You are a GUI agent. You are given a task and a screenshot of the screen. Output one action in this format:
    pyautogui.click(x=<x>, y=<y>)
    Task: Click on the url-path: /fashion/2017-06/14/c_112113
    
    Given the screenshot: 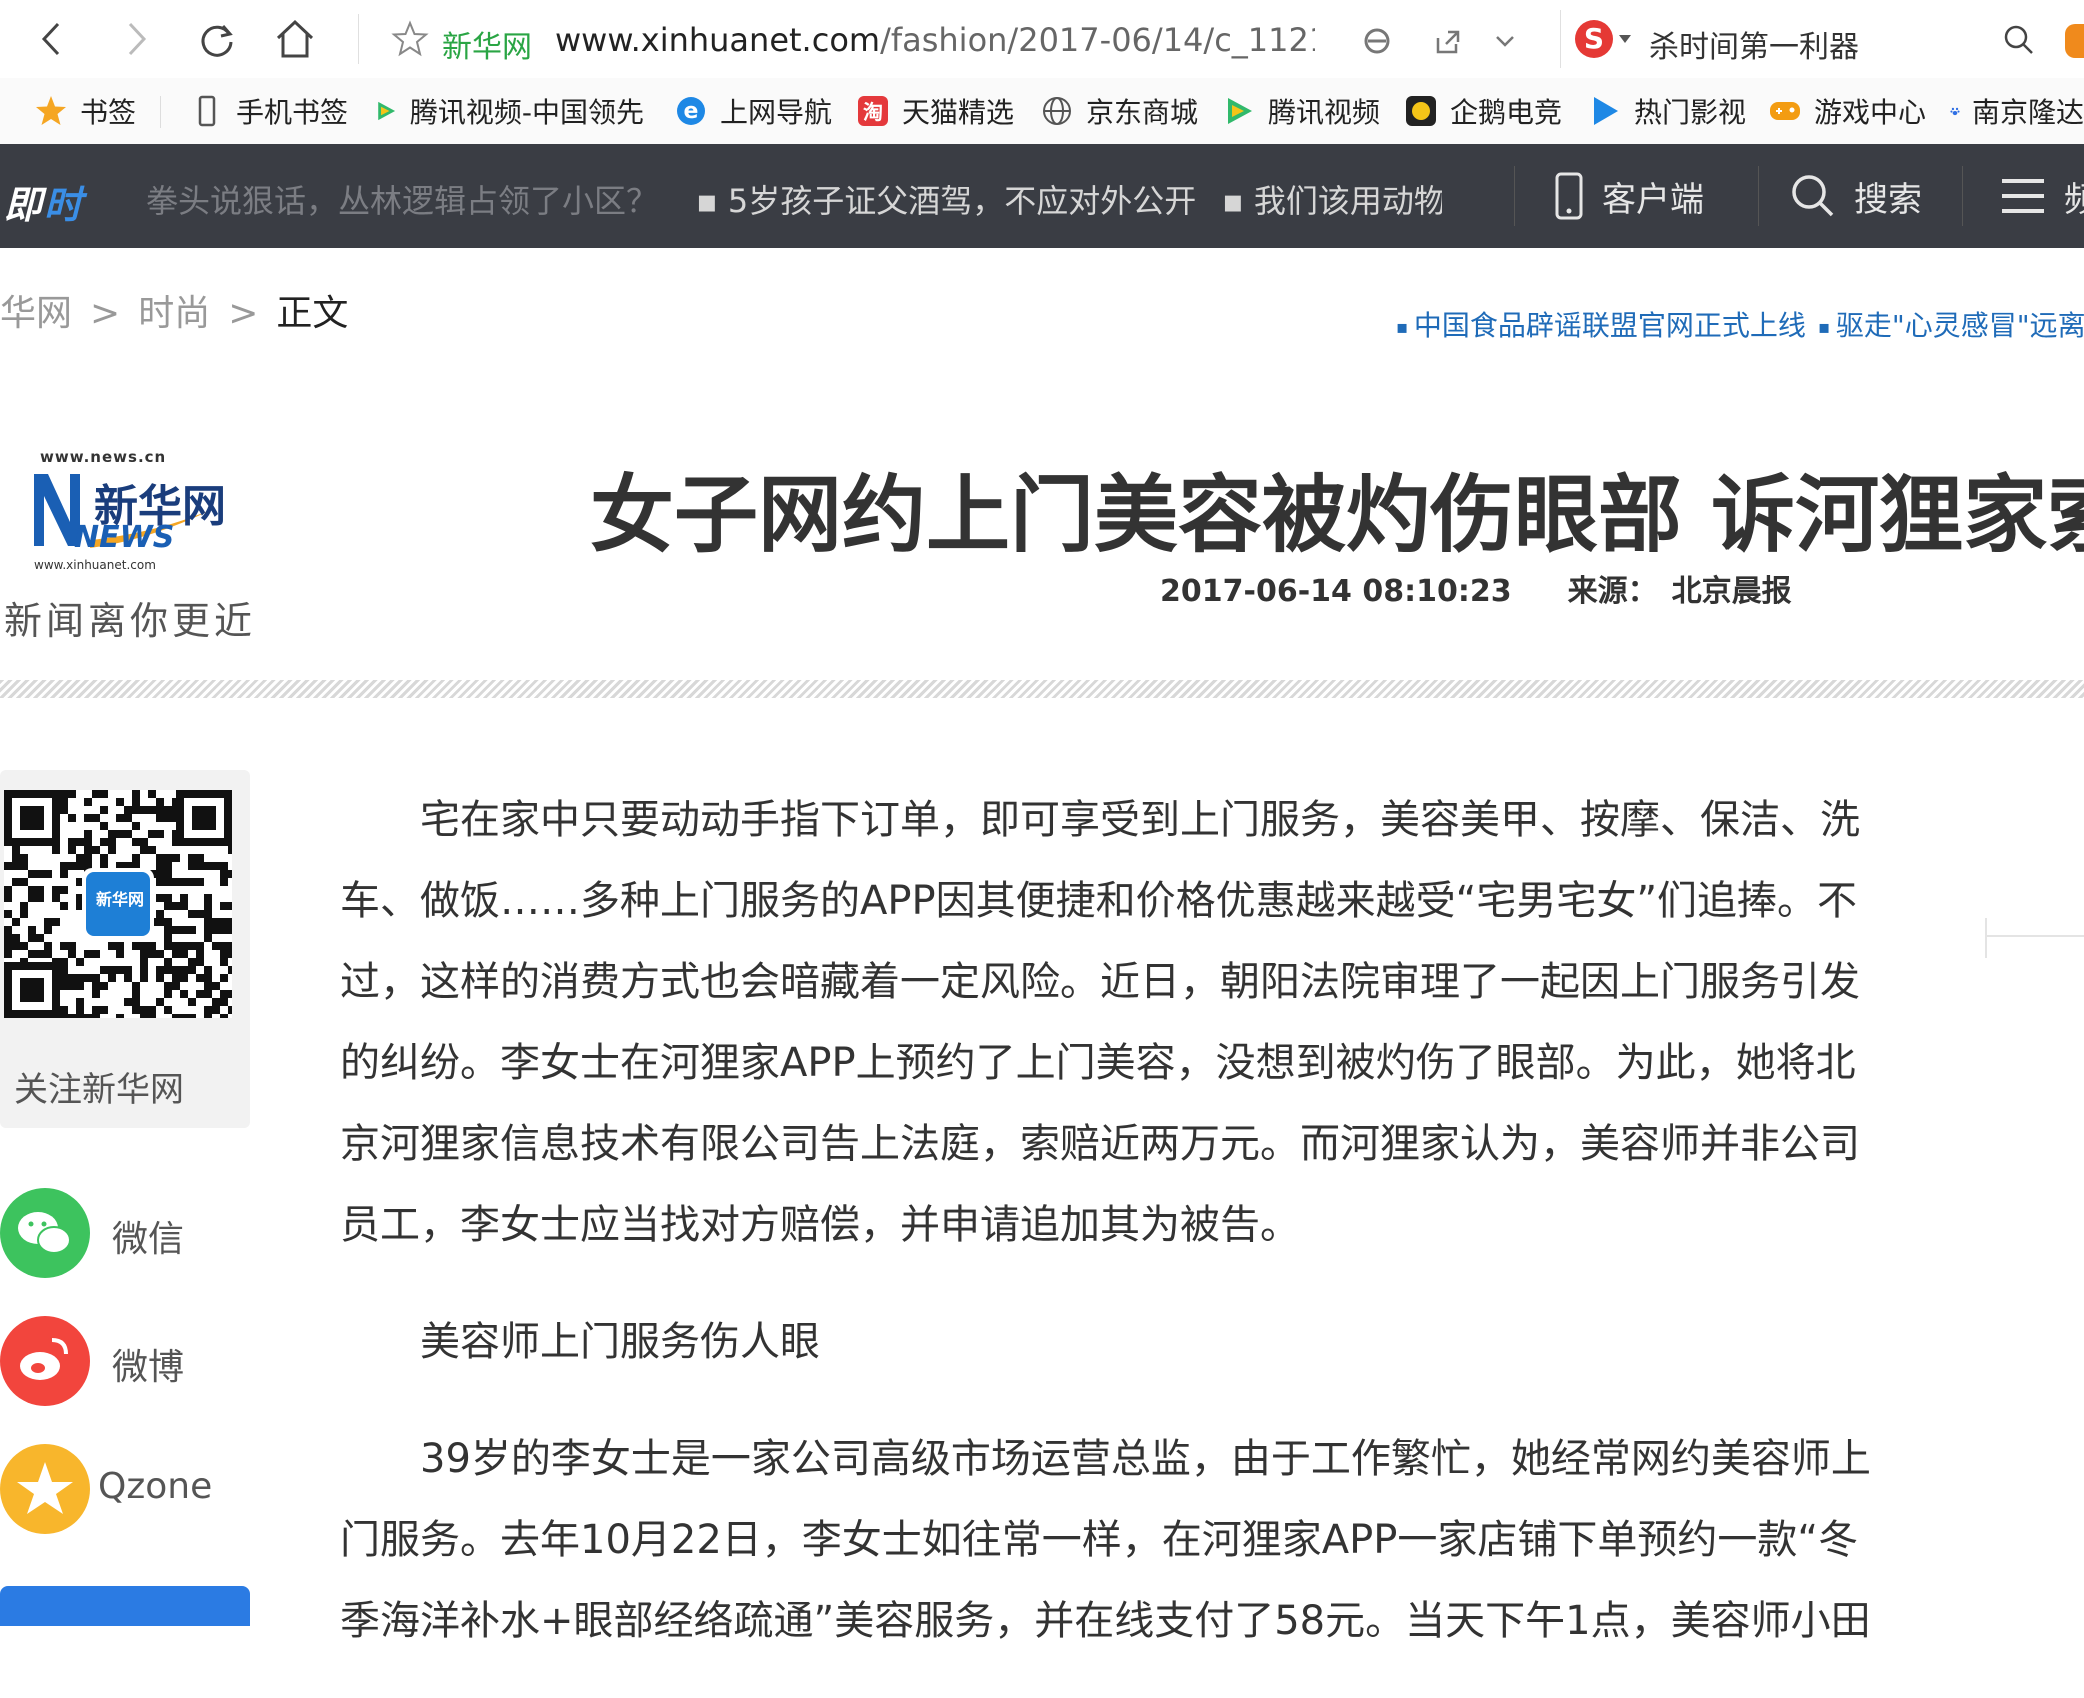 What is the action you would take?
    pyautogui.click(x=1097, y=40)
    